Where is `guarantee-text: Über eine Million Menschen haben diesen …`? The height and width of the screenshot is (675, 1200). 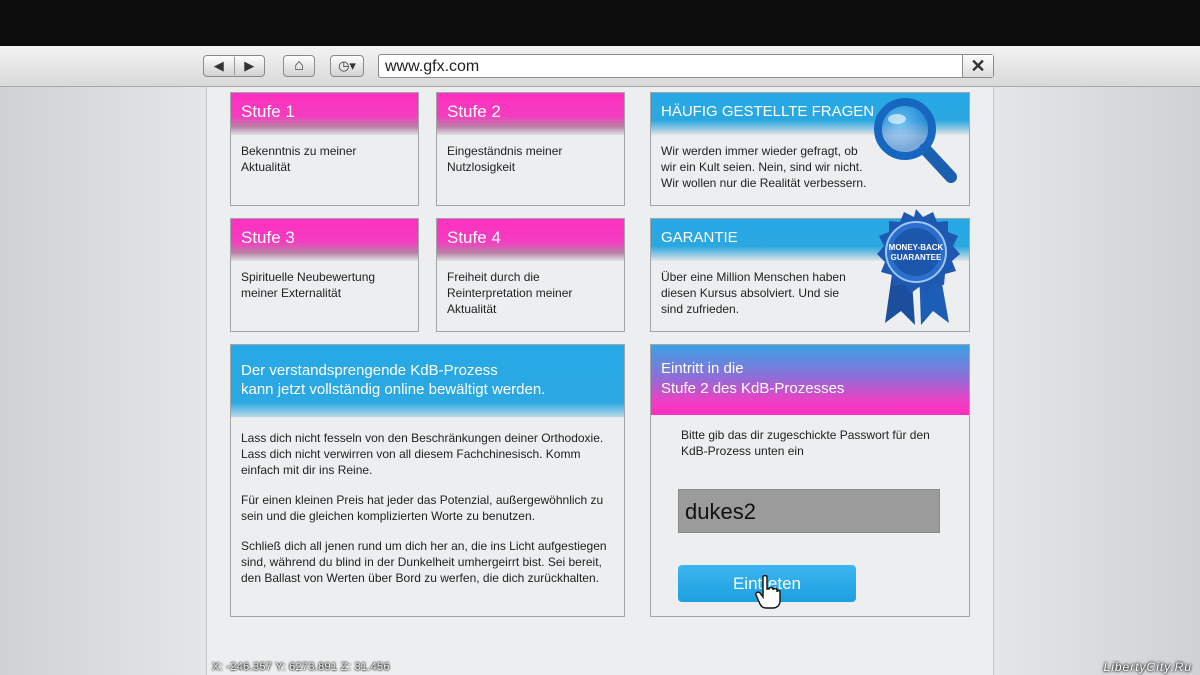 guarantee-text: Über eine Million Menschen haben diesen … is located at coordinates (753, 293).